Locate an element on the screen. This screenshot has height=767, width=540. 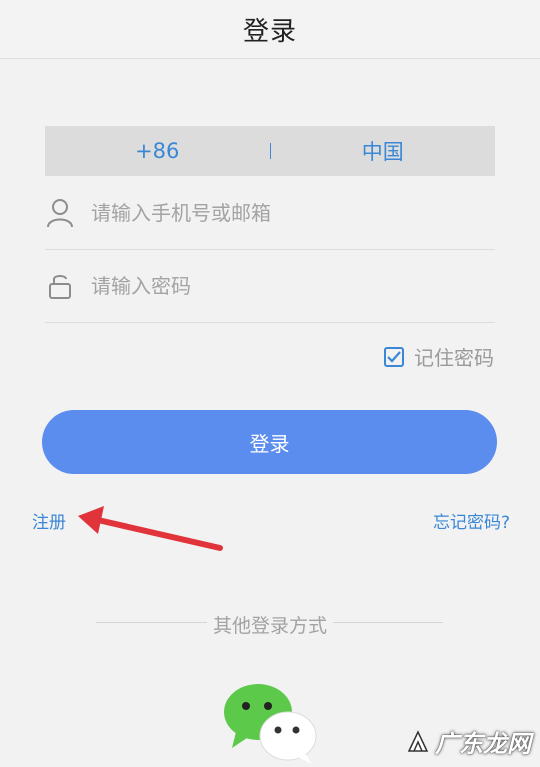
watermark-text: 广东龙网 is located at coordinates (483, 744).